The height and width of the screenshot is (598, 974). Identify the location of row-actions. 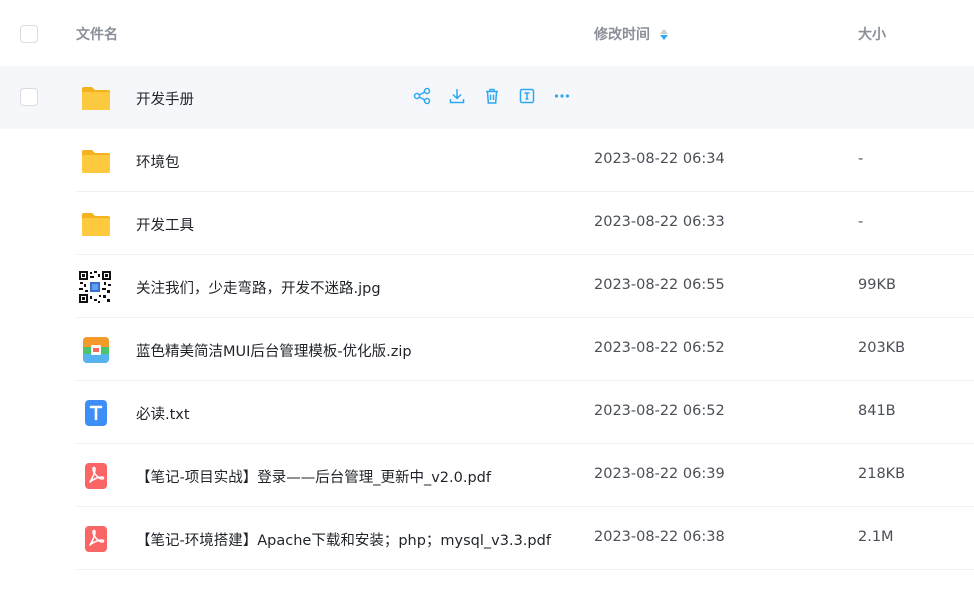
(492, 96).